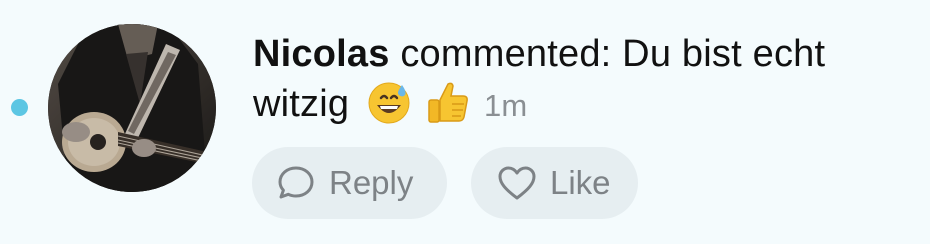 Image resolution: width=930 pixels, height=244 pixels. Describe the element at coordinates (371, 182) in the screenshot. I see `reply-label: Reply` at that location.